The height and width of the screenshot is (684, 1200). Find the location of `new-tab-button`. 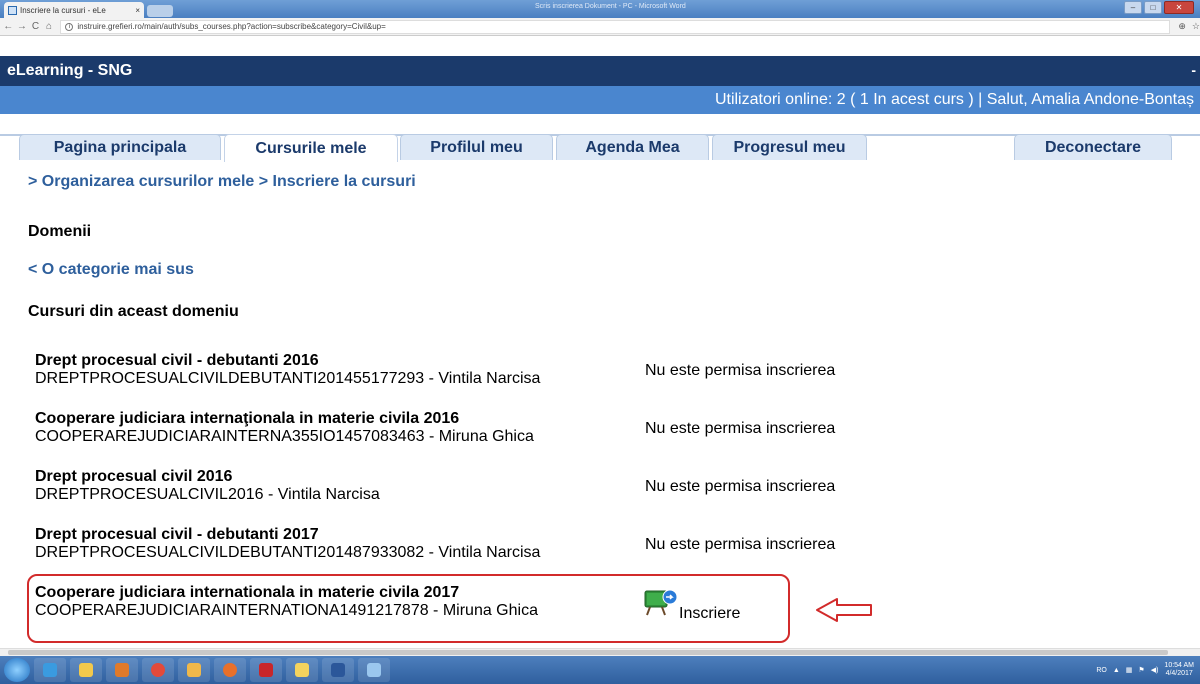

new-tab-button is located at coordinates (160, 11).